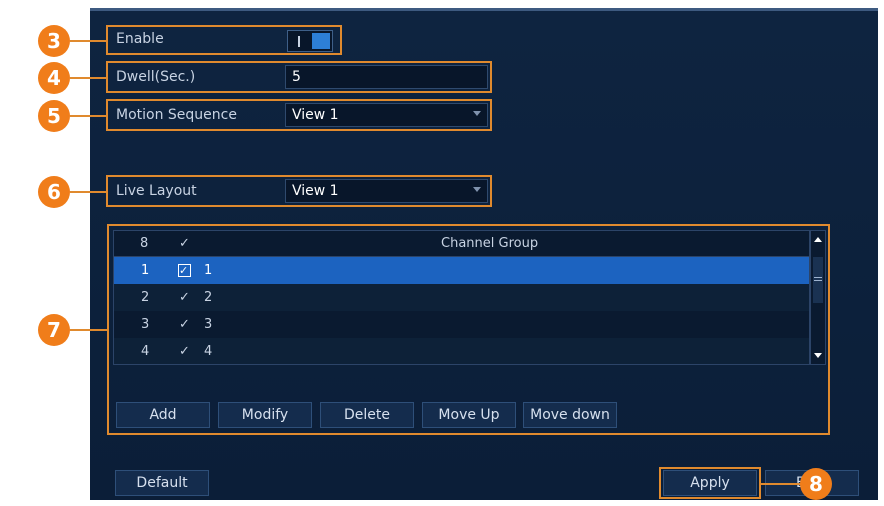  What do you see at coordinates (156, 77) in the screenshot?
I see `dwell-label: Dwell(Sec.)` at bounding box center [156, 77].